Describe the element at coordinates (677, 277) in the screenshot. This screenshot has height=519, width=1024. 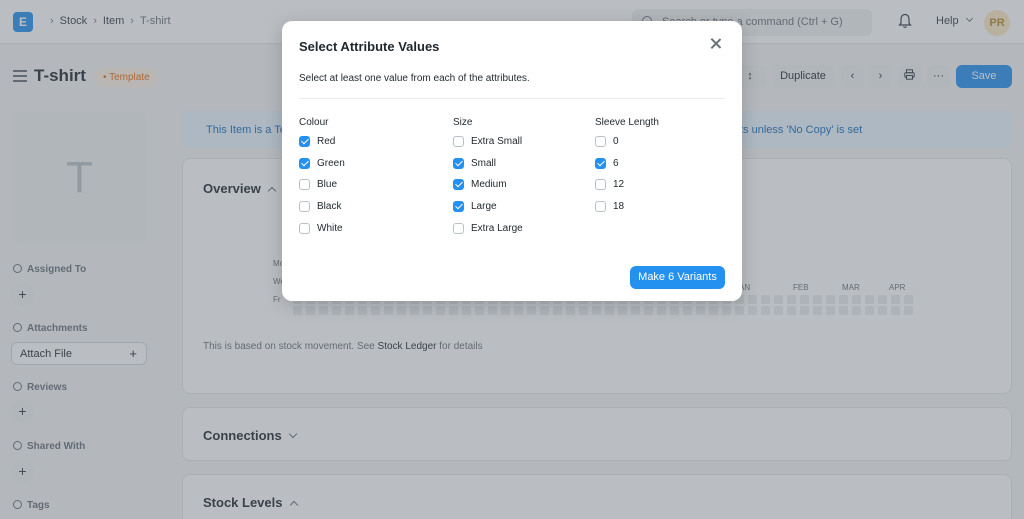
I see `make-variants-button: Make 6 Variants` at that location.